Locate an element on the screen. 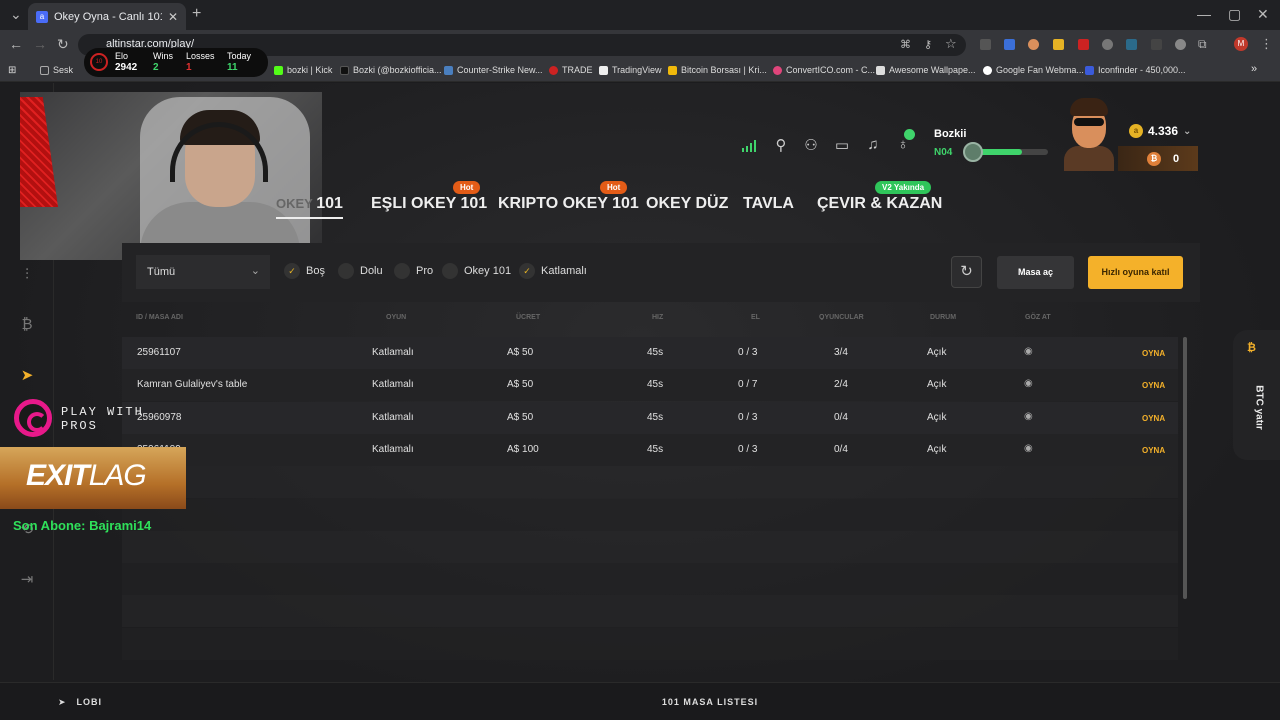  gold-balance: a 4.336 ⌄ is located at coordinates (1158, 131).